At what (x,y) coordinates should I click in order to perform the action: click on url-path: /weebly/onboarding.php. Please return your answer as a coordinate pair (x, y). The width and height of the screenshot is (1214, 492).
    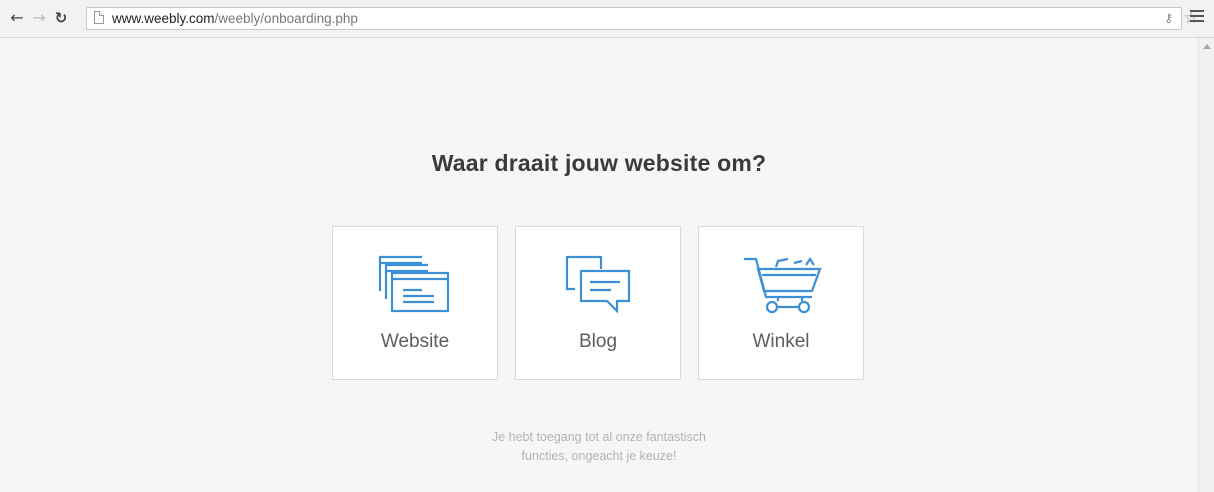
    Looking at the image, I should click on (286, 18).